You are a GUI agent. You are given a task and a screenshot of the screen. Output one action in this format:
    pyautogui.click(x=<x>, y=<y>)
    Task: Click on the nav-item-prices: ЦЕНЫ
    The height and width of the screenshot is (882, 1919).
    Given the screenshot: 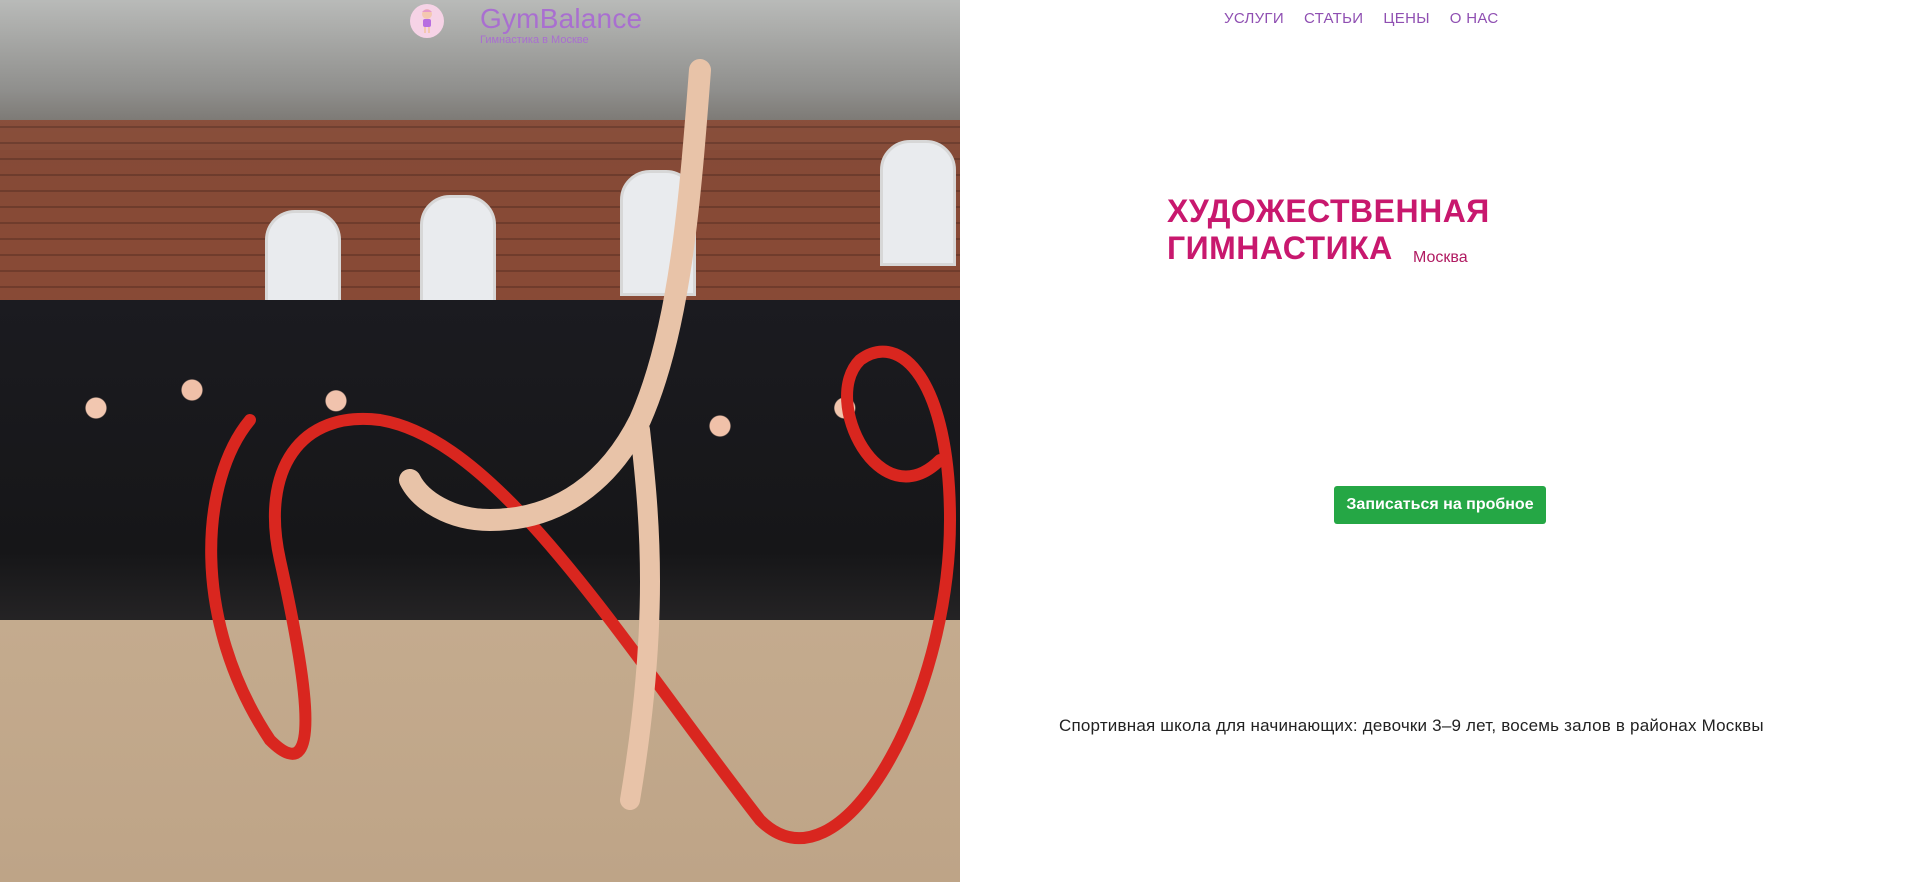 What is the action you would take?
    pyautogui.click(x=1406, y=18)
    